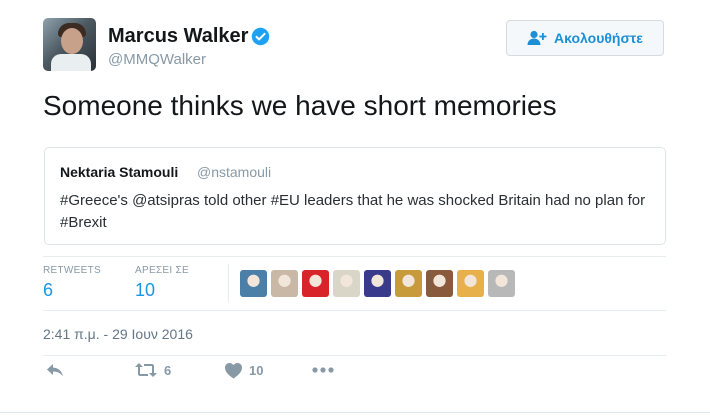 The height and width of the screenshot is (420, 710). I want to click on retweet-button: 6, so click(152, 370).